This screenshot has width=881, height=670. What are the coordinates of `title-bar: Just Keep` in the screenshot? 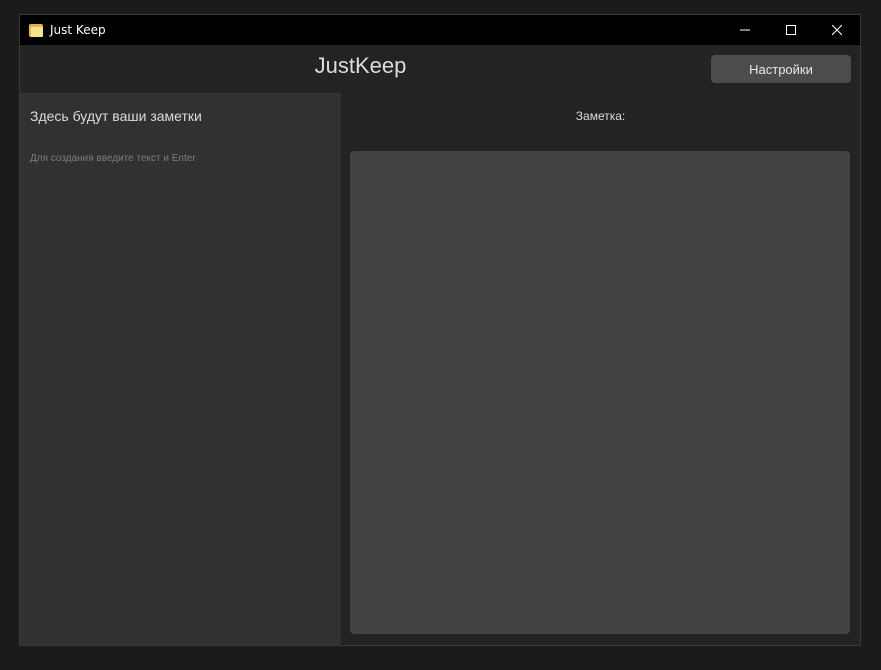 It's located at (440, 30).